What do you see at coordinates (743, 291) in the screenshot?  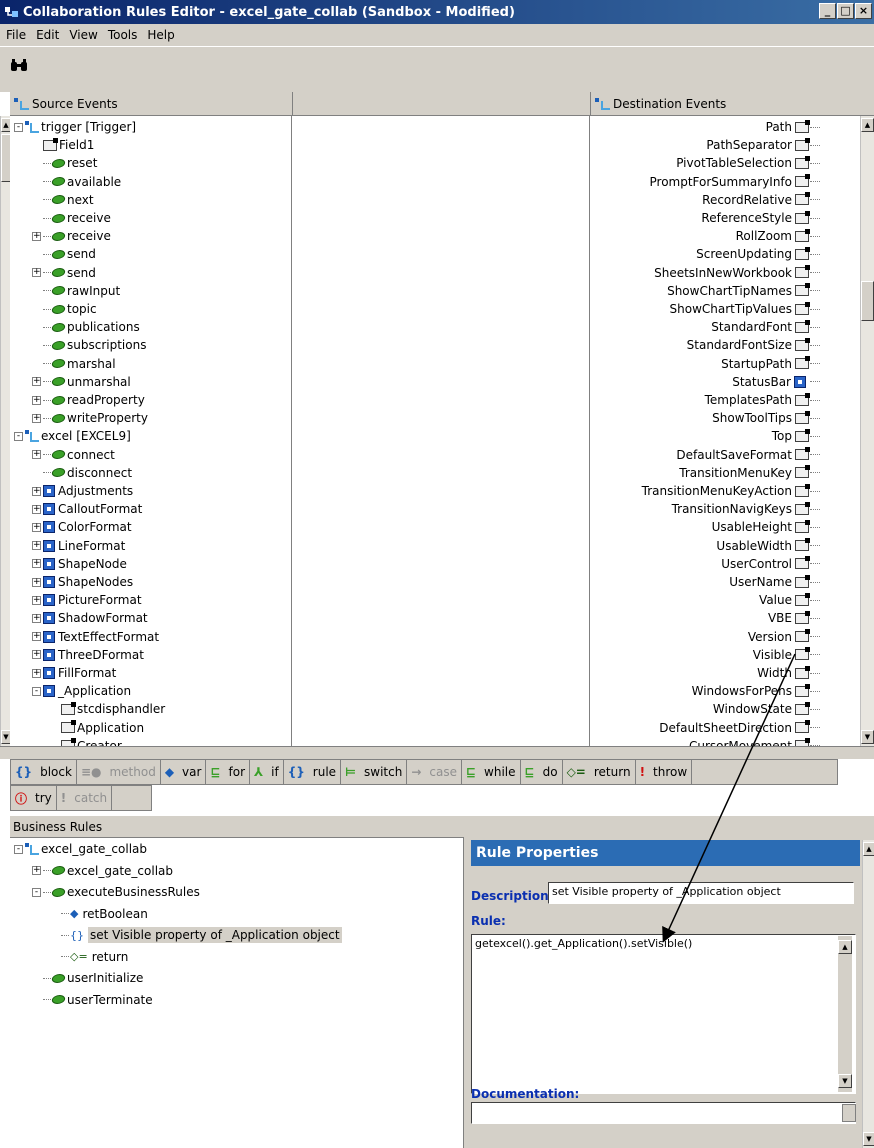 I see `destination-node: ShowChartTipNames` at bounding box center [743, 291].